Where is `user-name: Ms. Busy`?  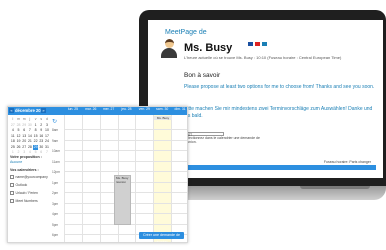 user-name: Ms. Busy is located at coordinates (208, 48).